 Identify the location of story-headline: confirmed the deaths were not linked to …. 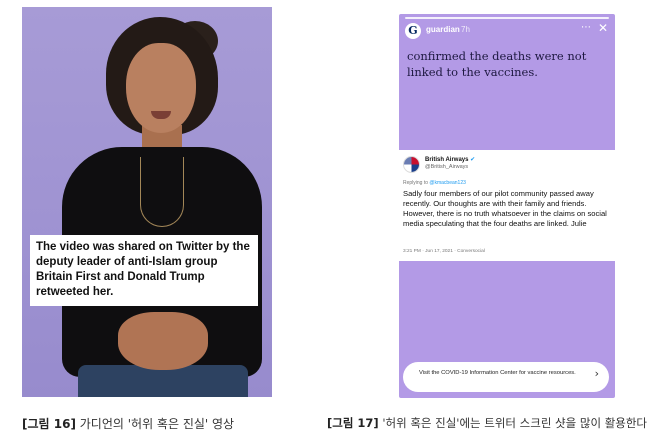
(497, 64).